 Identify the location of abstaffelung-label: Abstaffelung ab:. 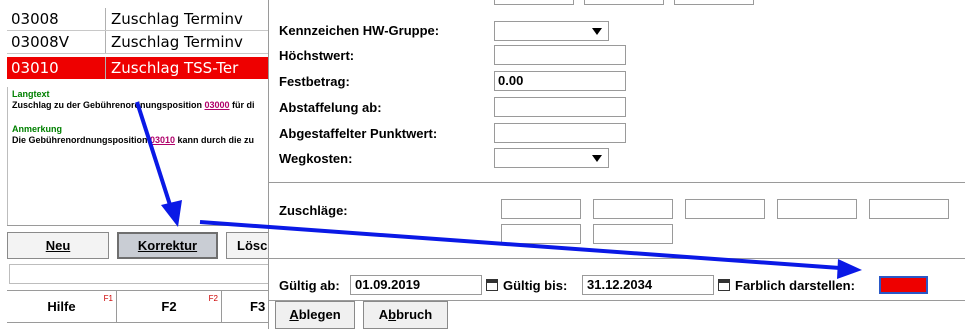
(330, 107).